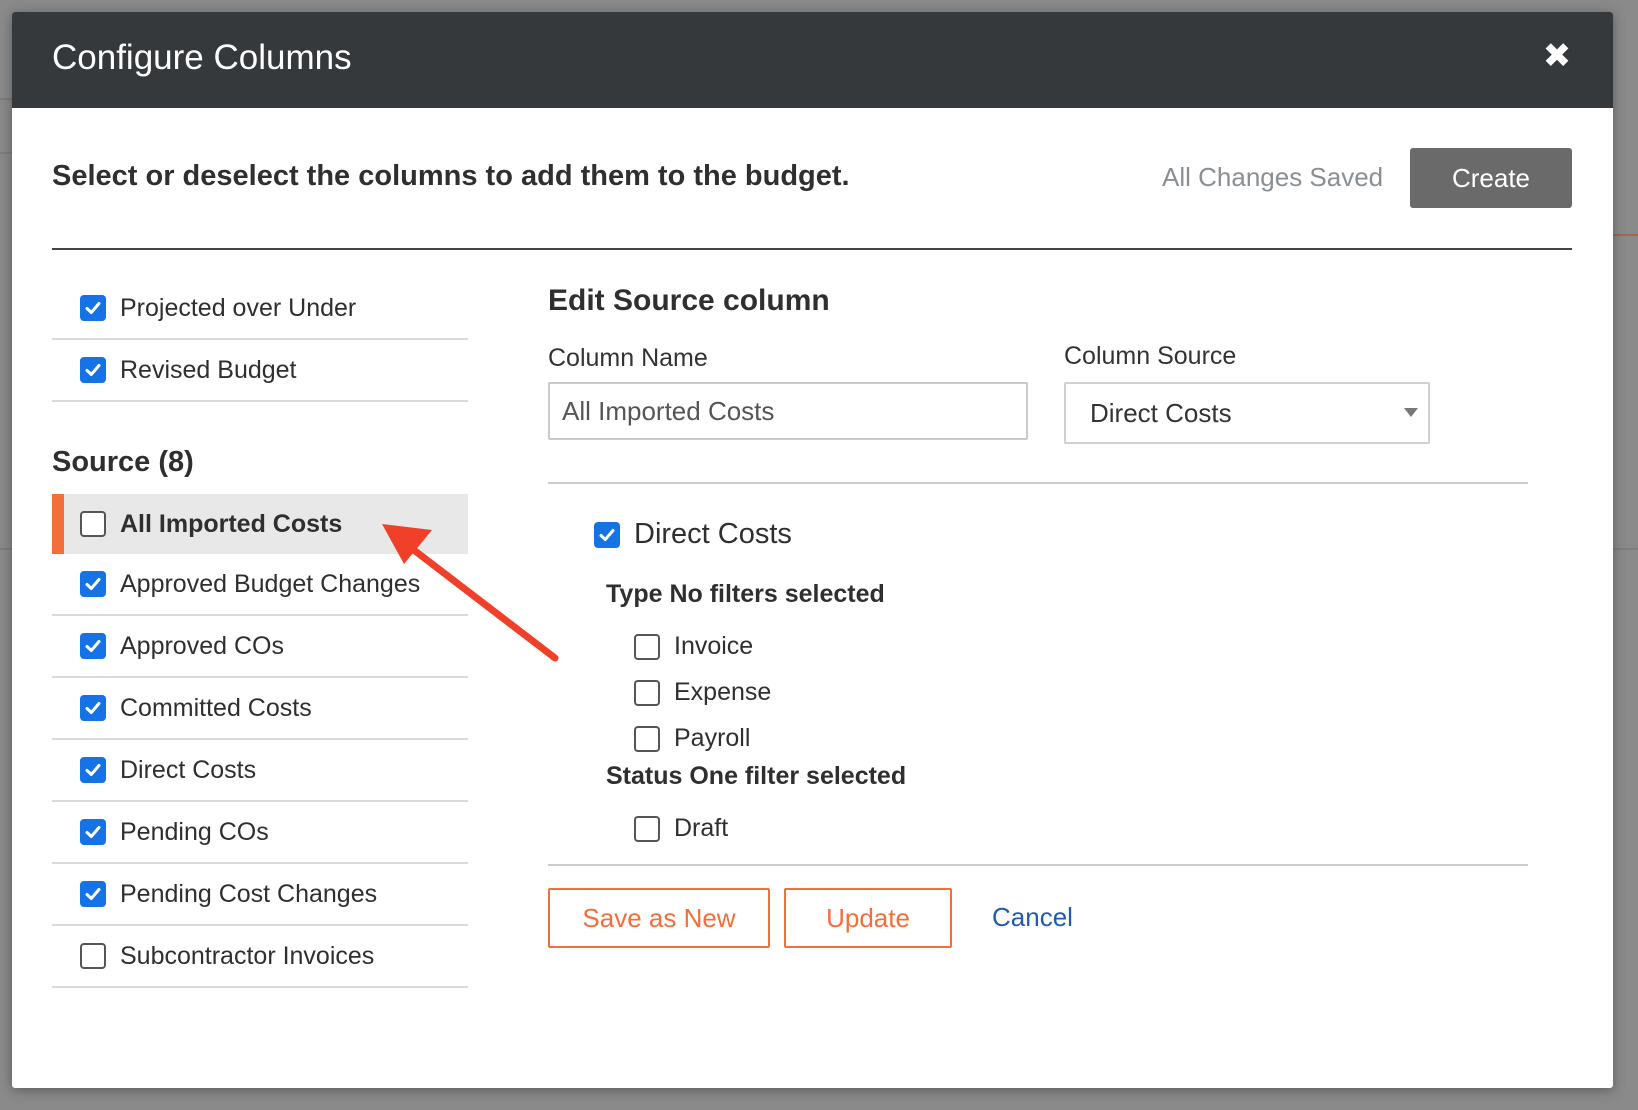 Image resolution: width=1638 pixels, height=1110 pixels. Describe the element at coordinates (701, 828) in the screenshot. I see `filter-item-label: Draft` at that location.